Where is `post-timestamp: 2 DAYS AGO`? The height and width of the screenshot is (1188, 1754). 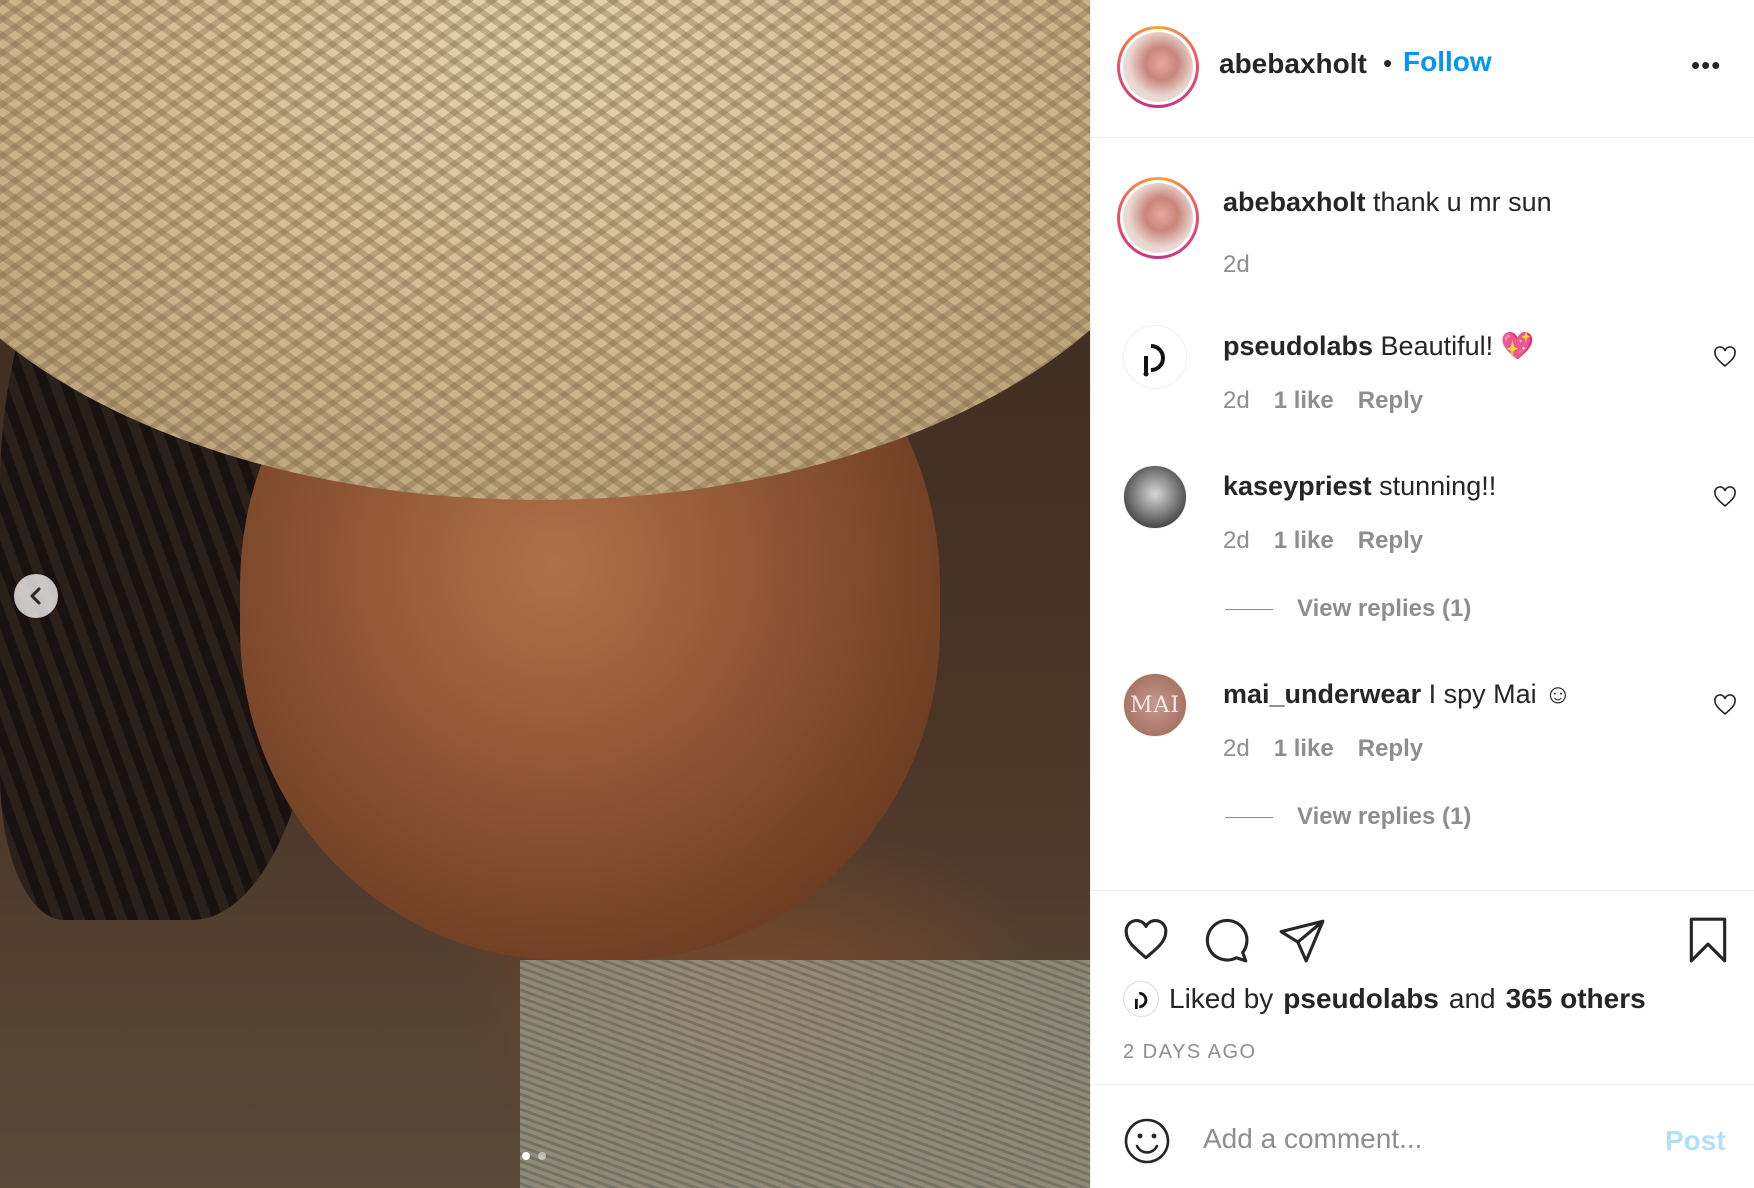 post-timestamp: 2 DAYS AGO is located at coordinates (1190, 1052).